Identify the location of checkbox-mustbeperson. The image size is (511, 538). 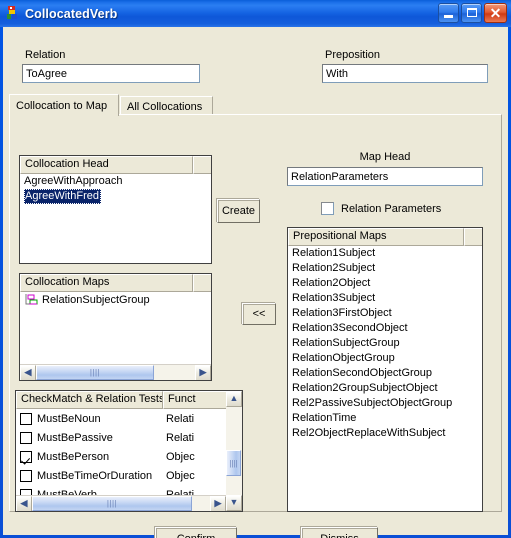
(26, 456).